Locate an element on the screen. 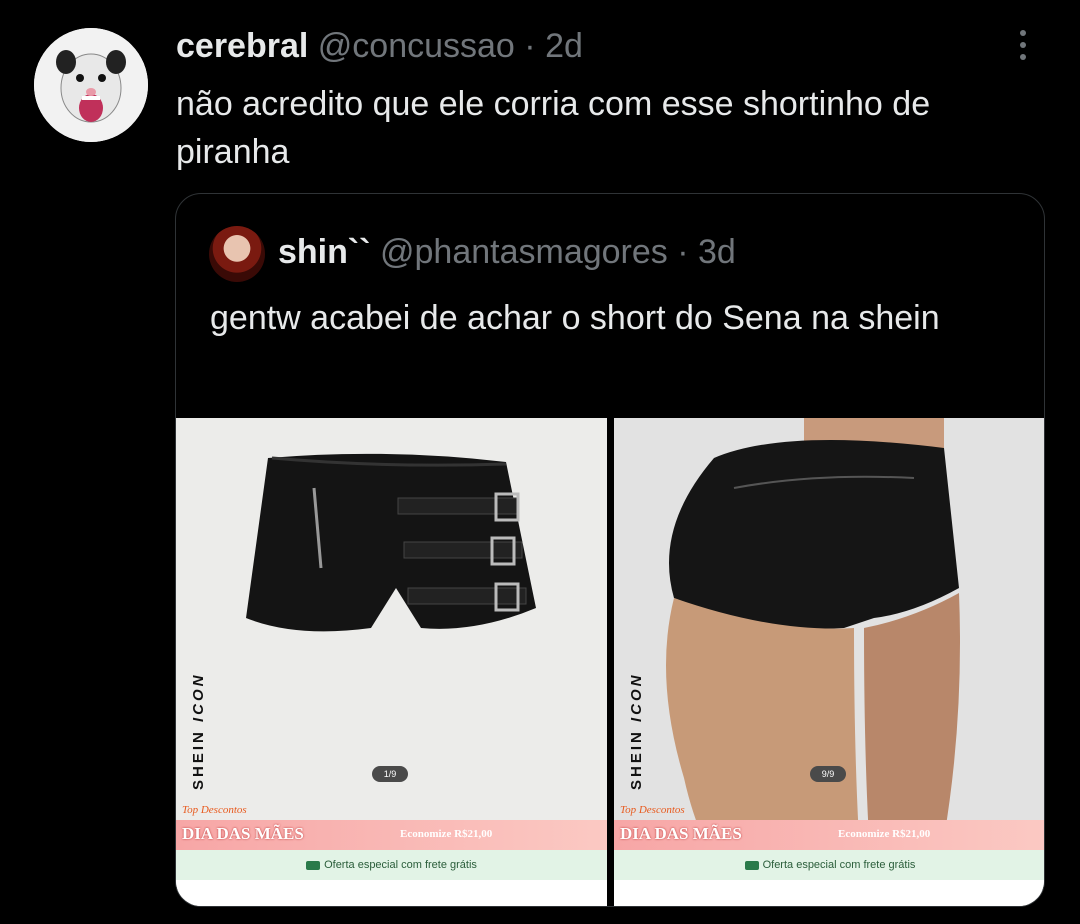 Image resolution: width=1080 pixels, height=924 pixels. quote-header: shin`` @phantasmagores · 3d is located at coordinates (507, 252).